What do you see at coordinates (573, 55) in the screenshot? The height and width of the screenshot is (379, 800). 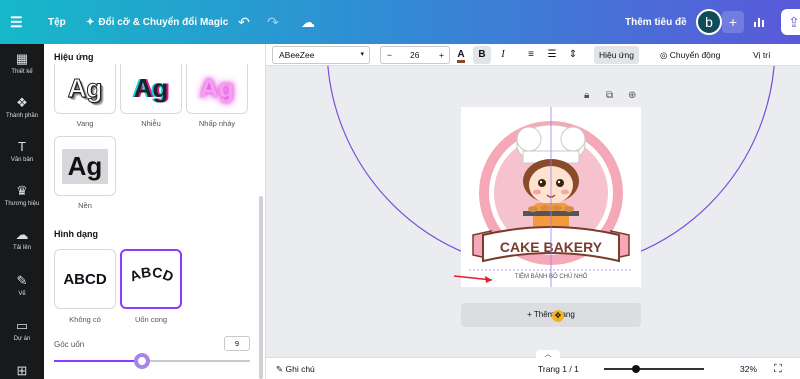 I see `spacing-icon: ⇕` at bounding box center [573, 55].